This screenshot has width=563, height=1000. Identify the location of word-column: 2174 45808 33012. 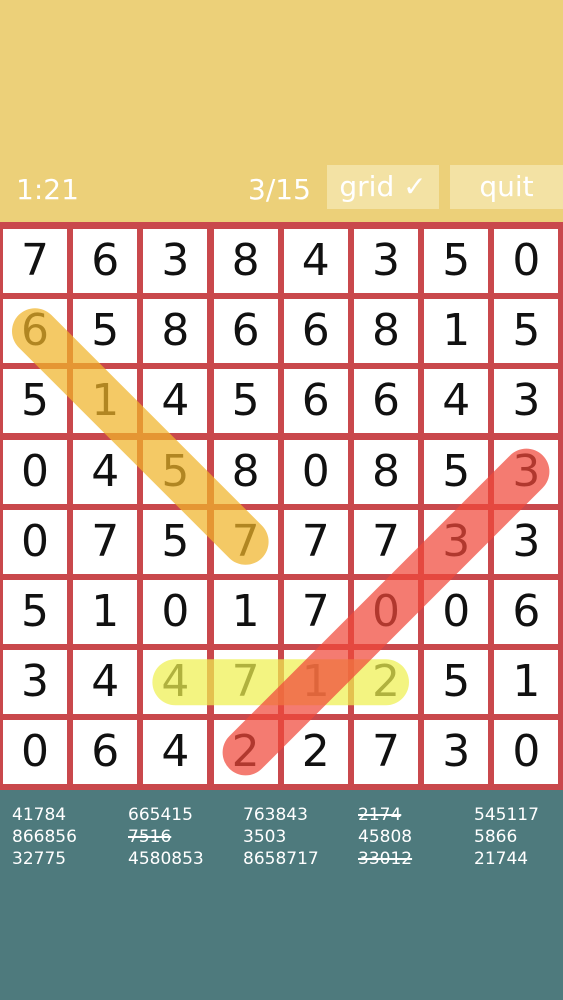
(385, 837).